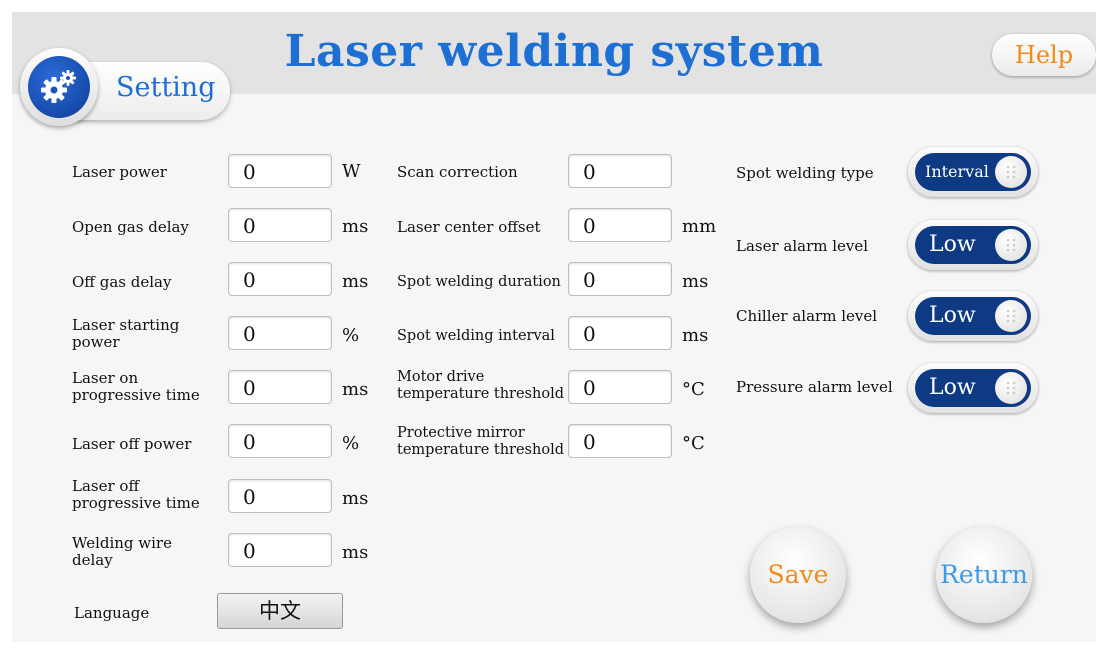 The height and width of the screenshot is (653, 1108). Describe the element at coordinates (280, 387) in the screenshot. I see `laser-on-progressive-time-input: 0` at that location.